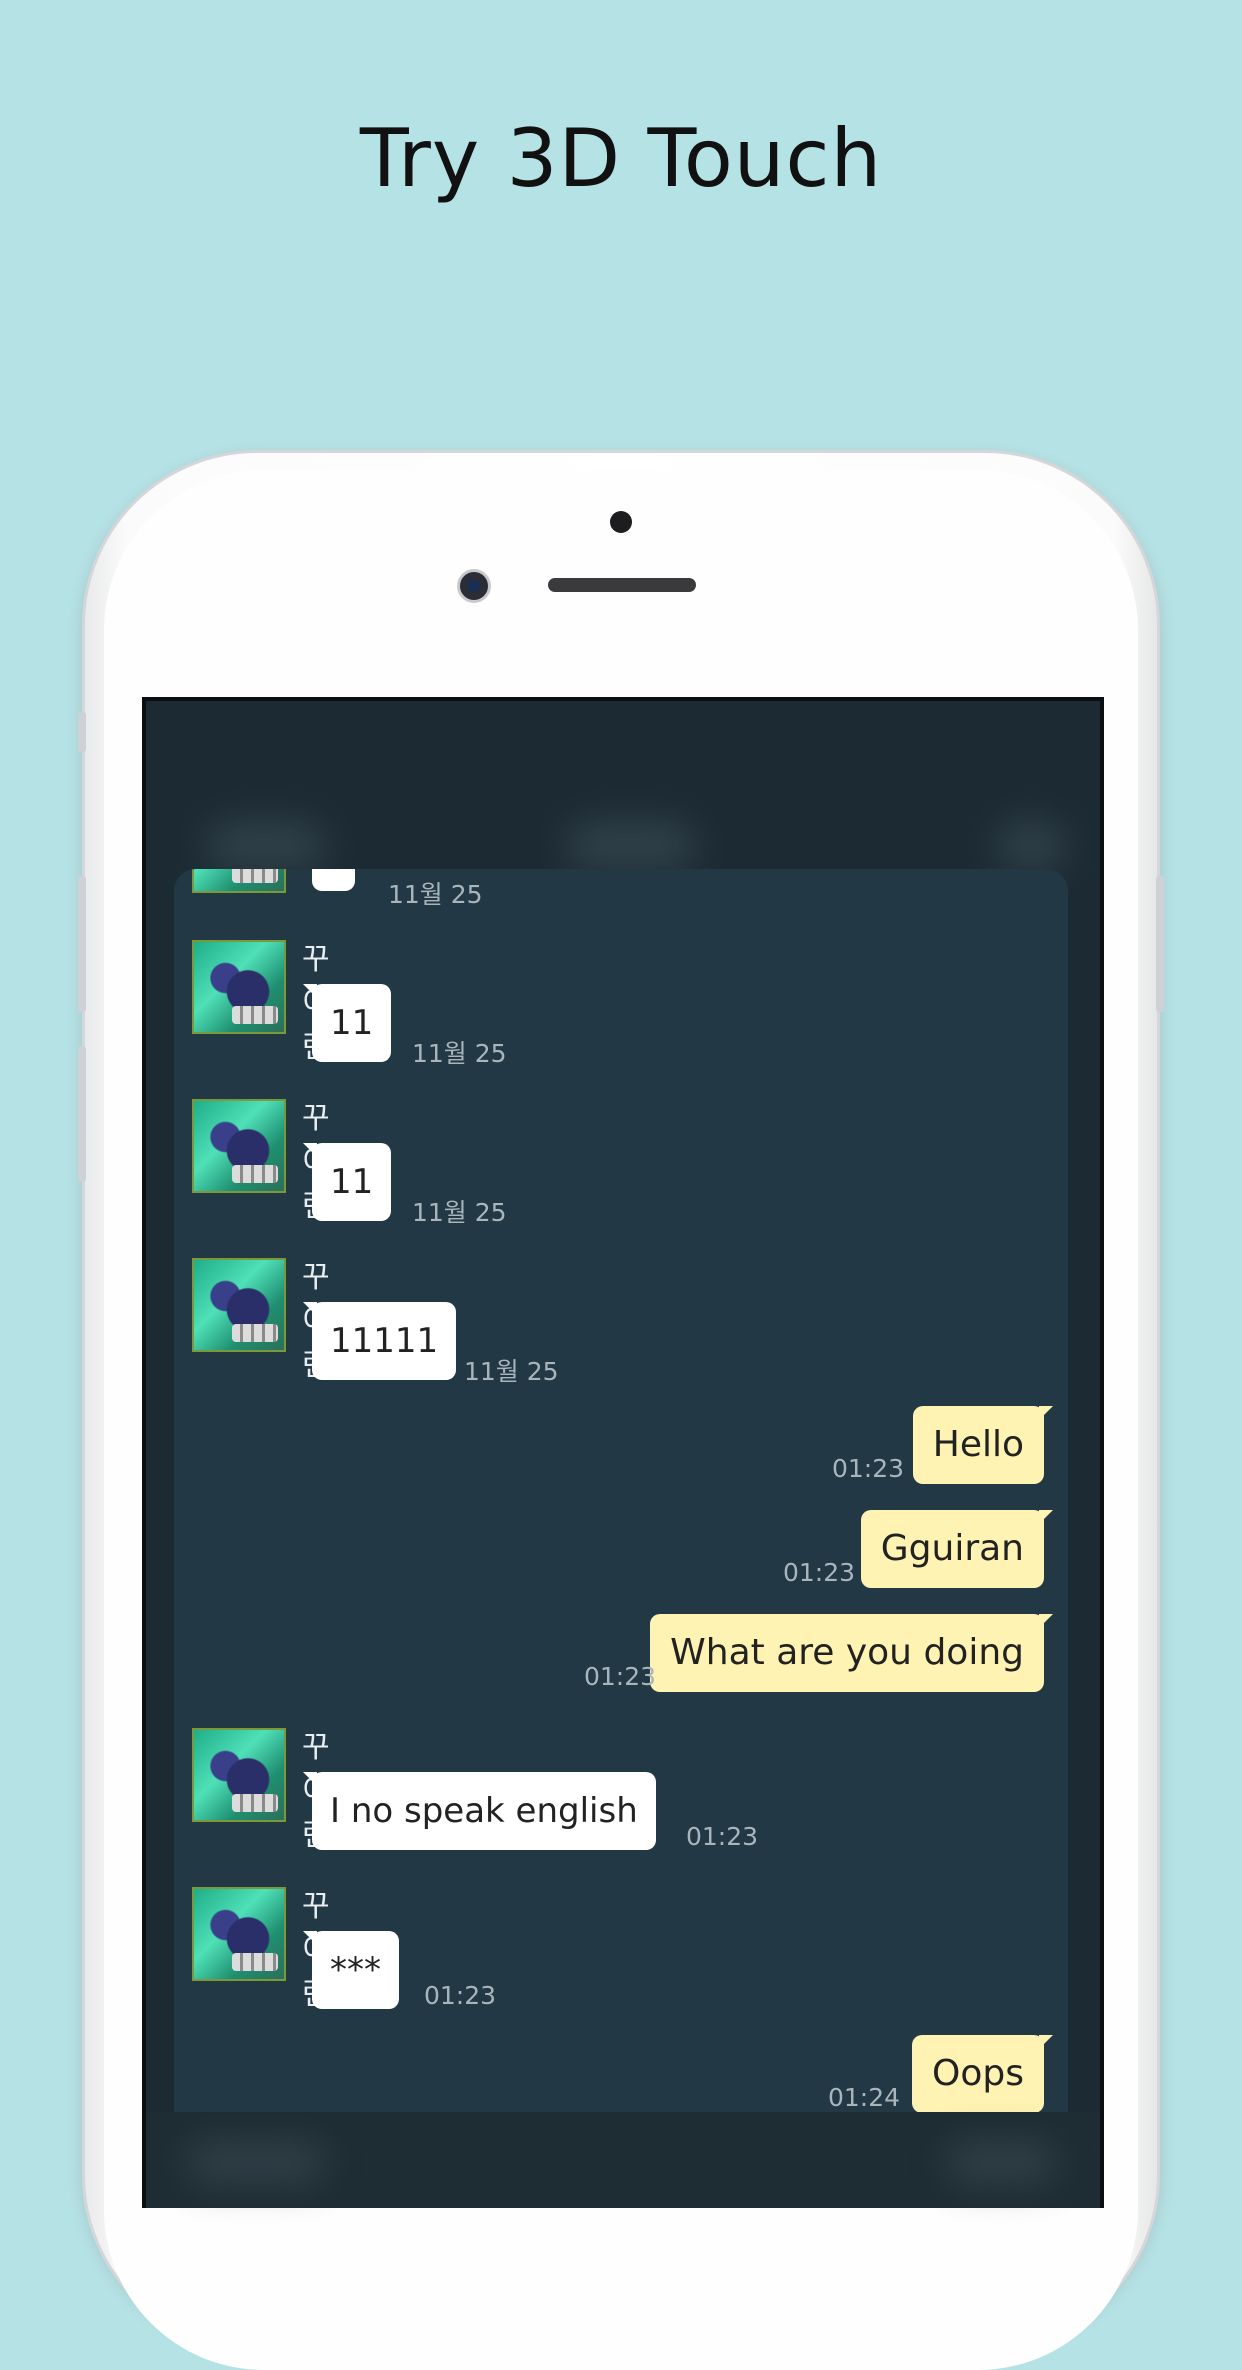 The width and height of the screenshot is (1242, 2370). Describe the element at coordinates (957, 1549) in the screenshot. I see `message-bubble-outgoing: Gguiran` at that location.